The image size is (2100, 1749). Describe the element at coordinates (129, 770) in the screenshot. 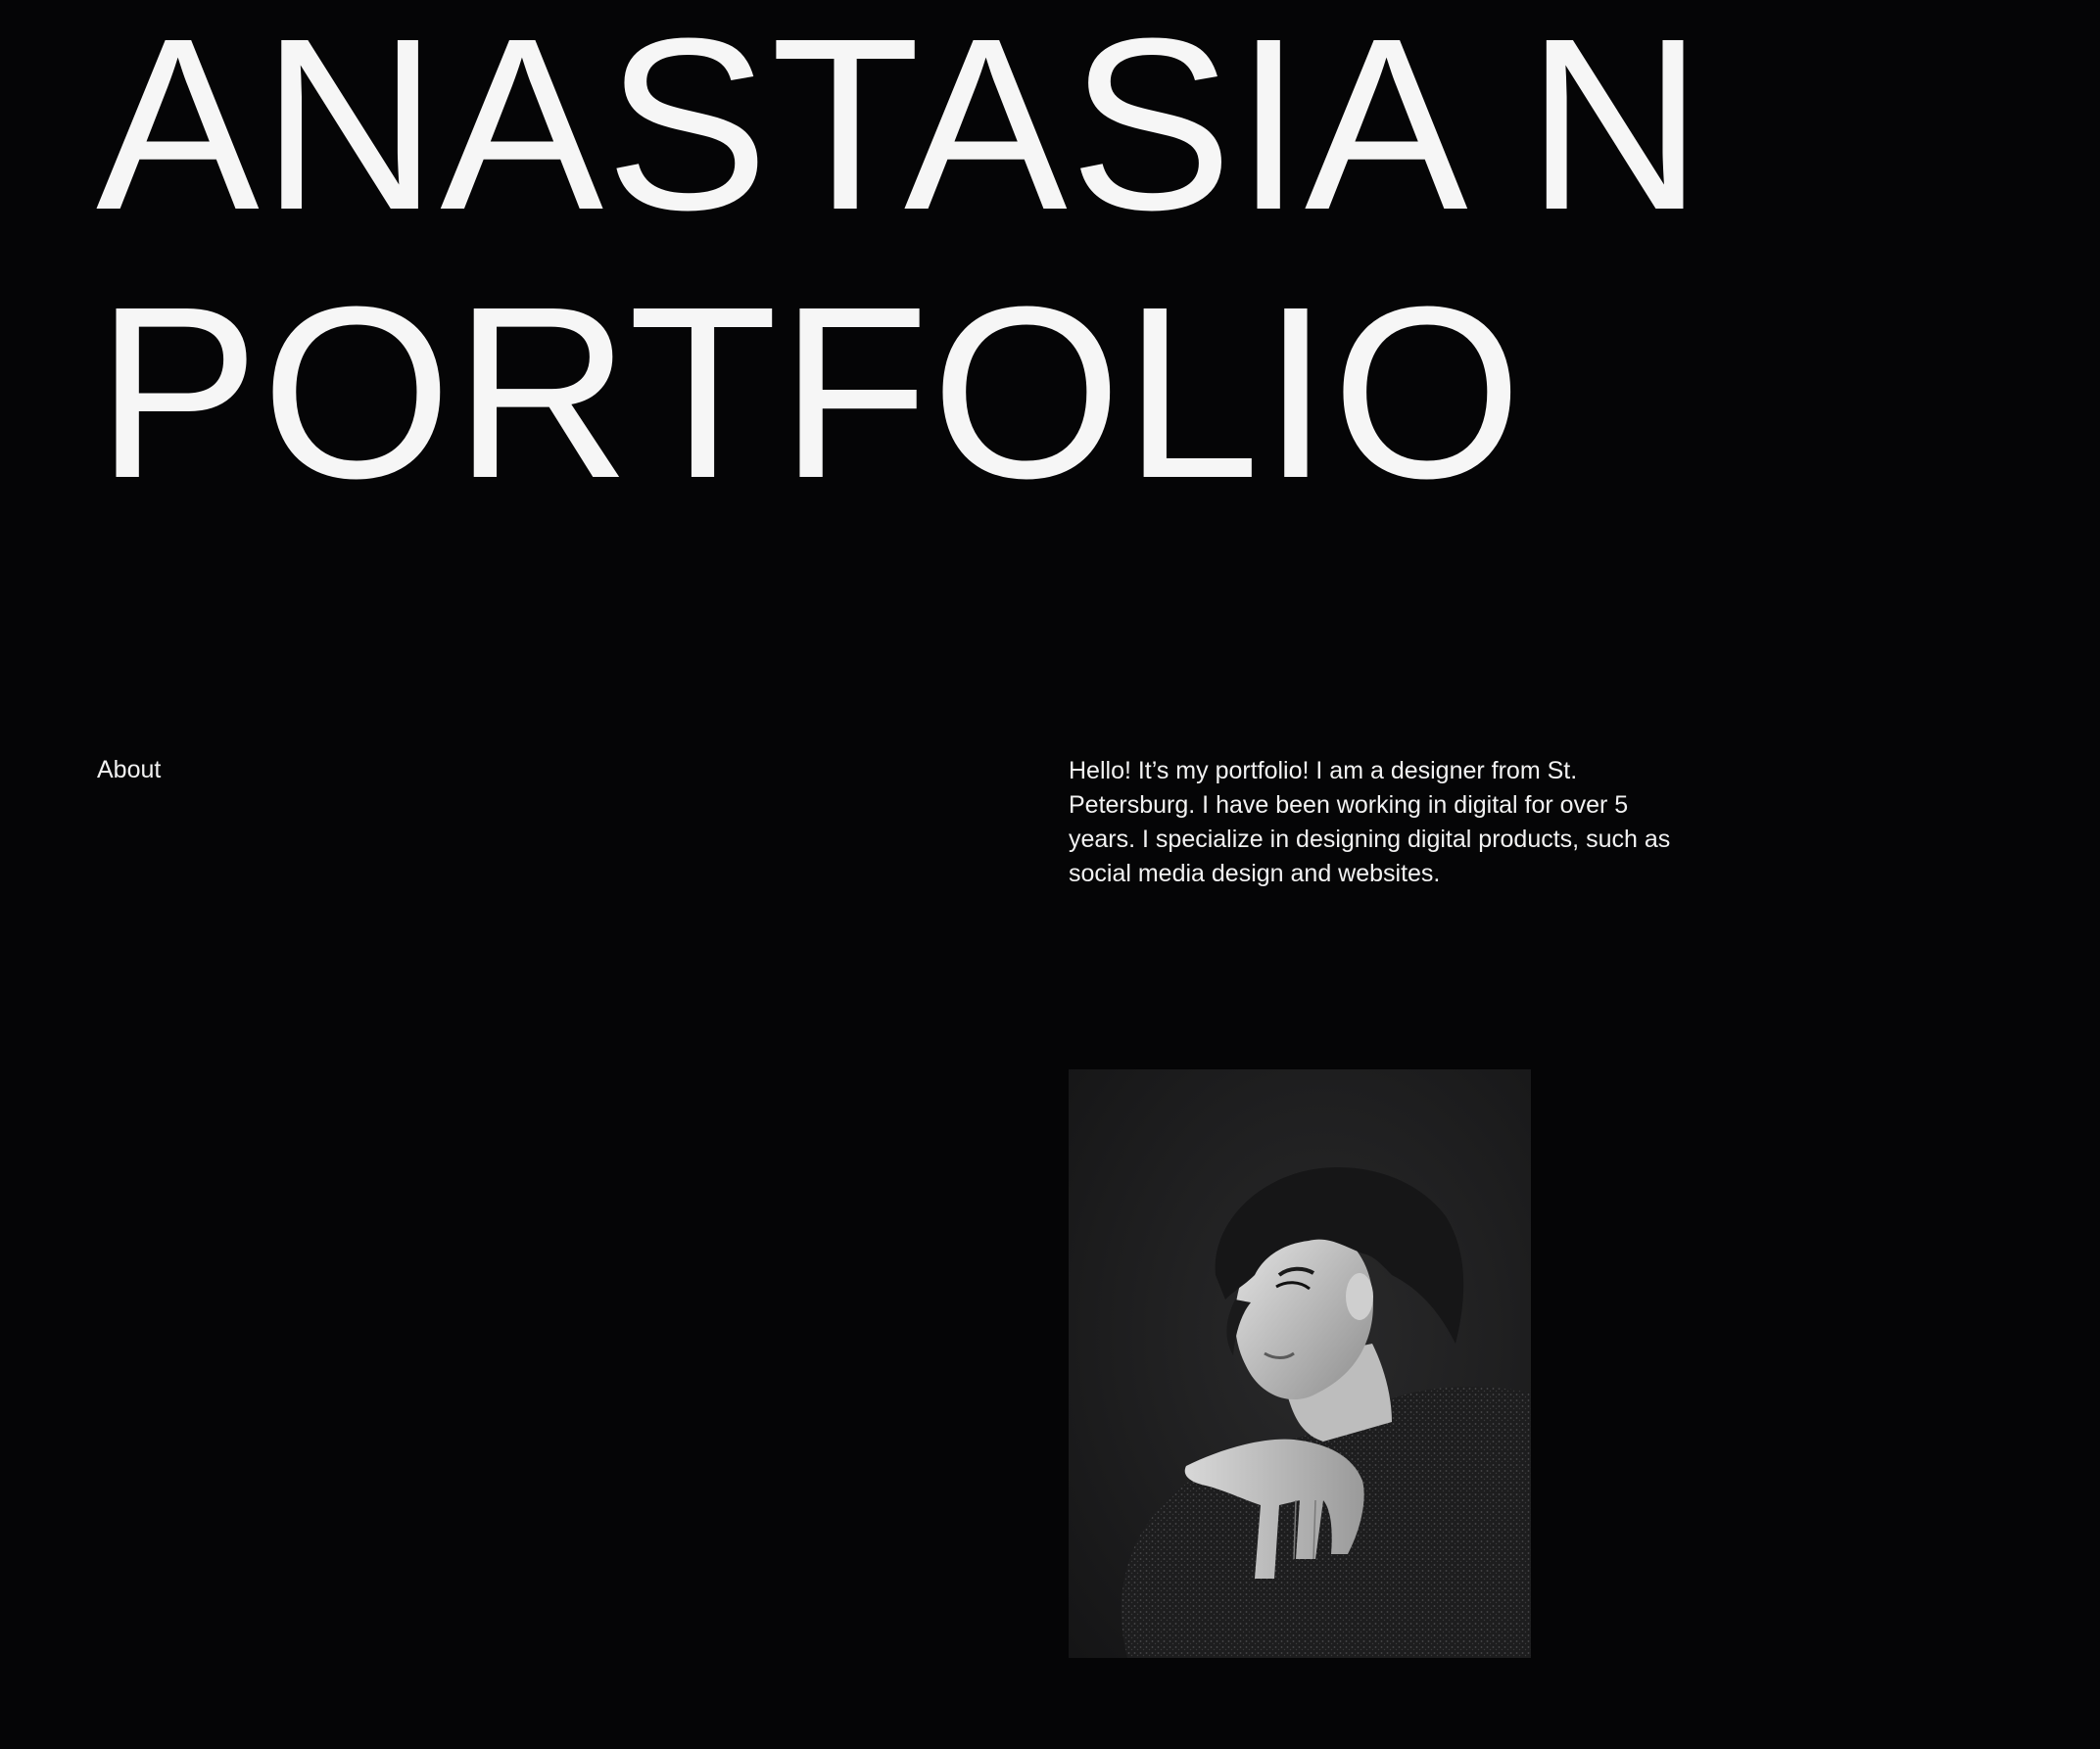

I see `about-label: About` at that location.